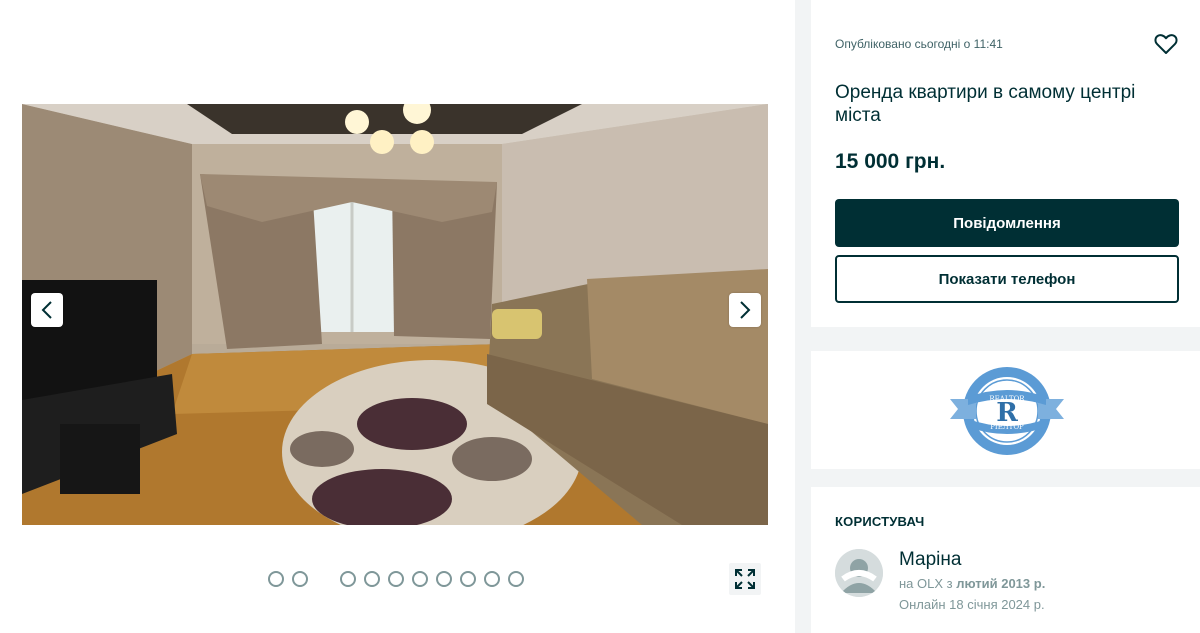 This screenshot has width=1200, height=633. I want to click on chevron-left-icon, so click(46, 310).